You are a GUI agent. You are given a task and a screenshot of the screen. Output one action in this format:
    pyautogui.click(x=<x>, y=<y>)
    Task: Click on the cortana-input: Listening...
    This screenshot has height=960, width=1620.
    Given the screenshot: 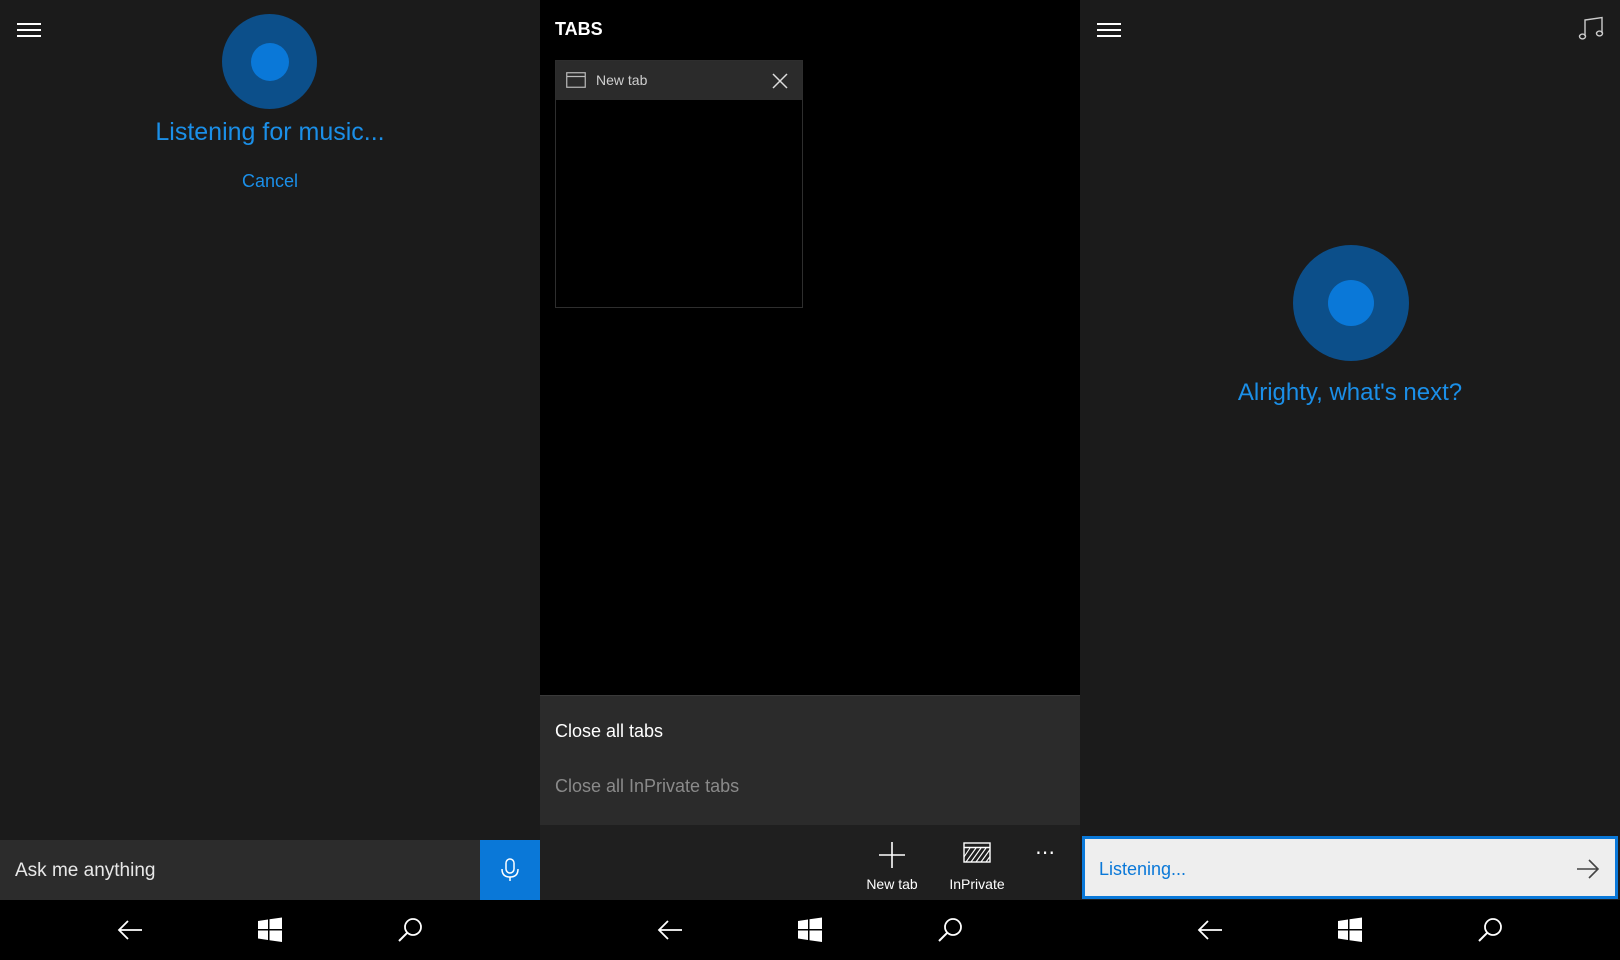 What is the action you would take?
    pyautogui.click(x=1350, y=867)
    